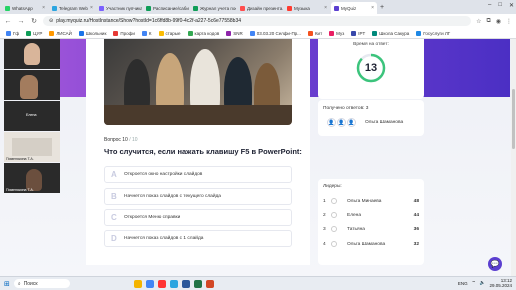 This screenshot has width=516, height=290. I want to click on window-controls: – □ ✕, so click(501, 5).